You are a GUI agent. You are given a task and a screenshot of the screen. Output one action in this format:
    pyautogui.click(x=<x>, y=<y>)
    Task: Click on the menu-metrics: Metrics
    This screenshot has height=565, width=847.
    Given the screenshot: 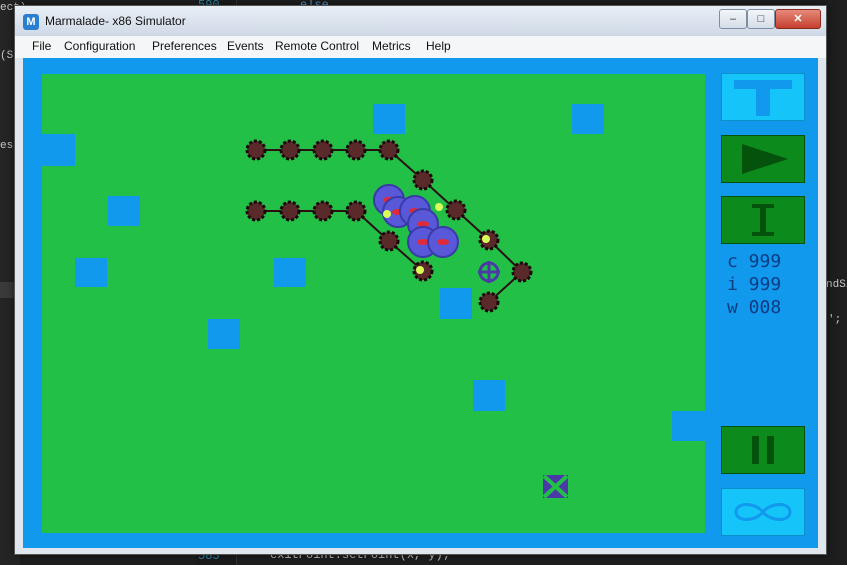 What is the action you would take?
    pyautogui.click(x=391, y=46)
    